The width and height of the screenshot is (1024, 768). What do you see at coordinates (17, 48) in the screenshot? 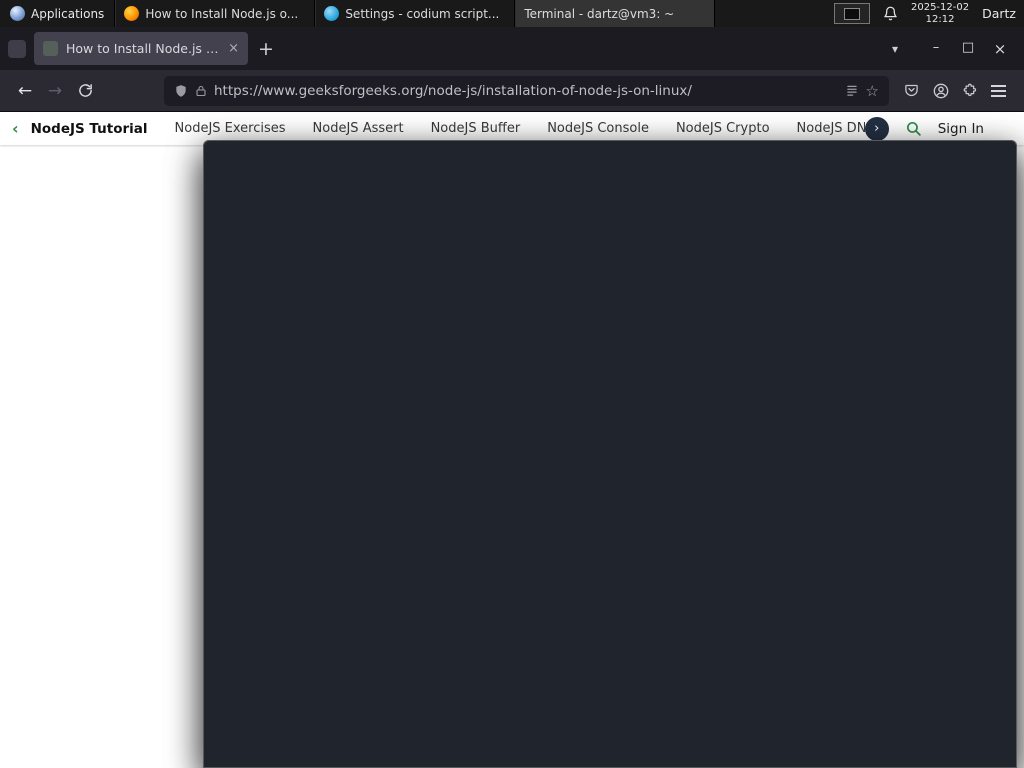
I see `firefox-view-button` at bounding box center [17, 48].